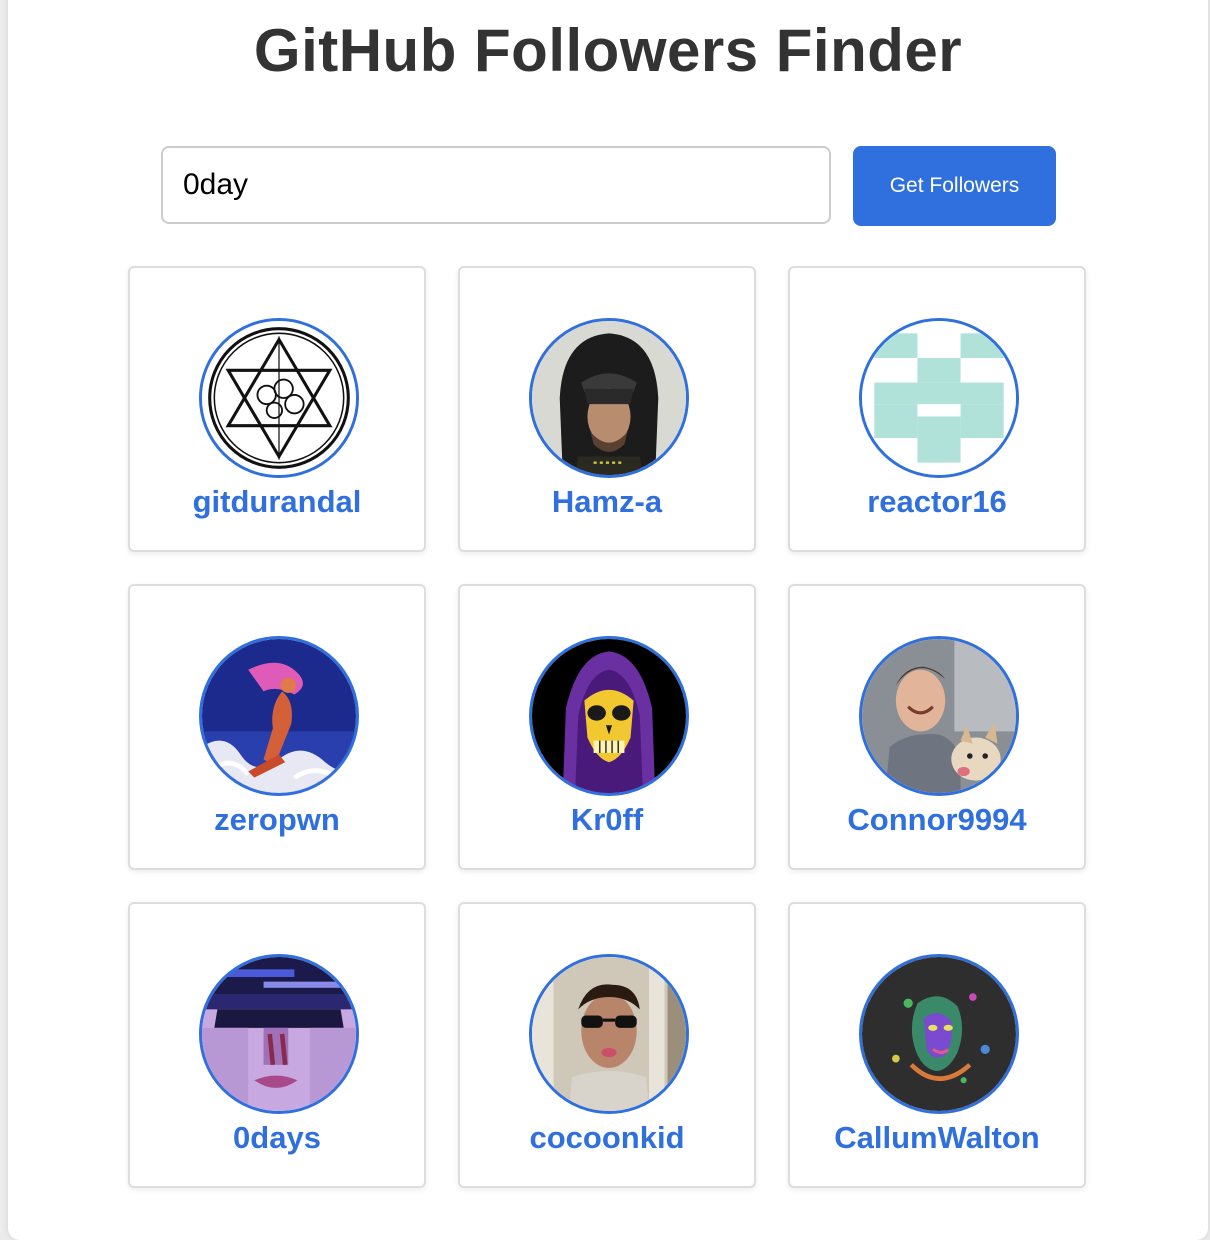 The width and height of the screenshot is (1210, 1240). I want to click on follower-card: zeropwn, so click(277, 727).